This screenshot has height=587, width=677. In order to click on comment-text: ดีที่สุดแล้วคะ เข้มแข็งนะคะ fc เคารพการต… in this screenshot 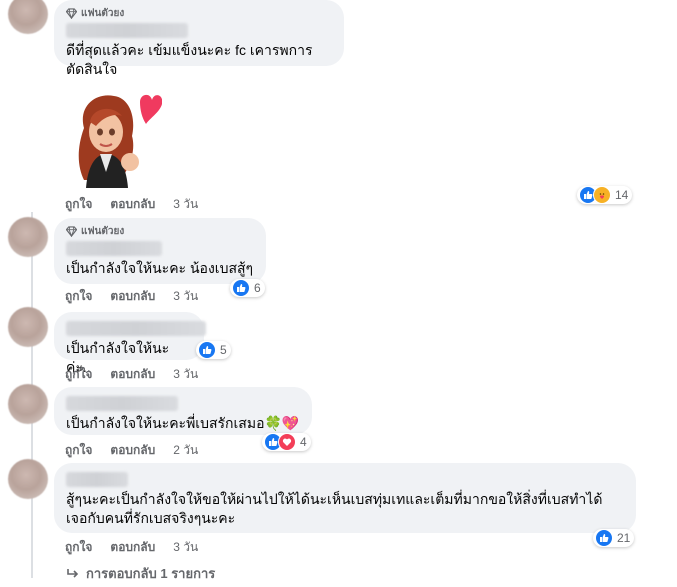, I will do `click(189, 59)`.